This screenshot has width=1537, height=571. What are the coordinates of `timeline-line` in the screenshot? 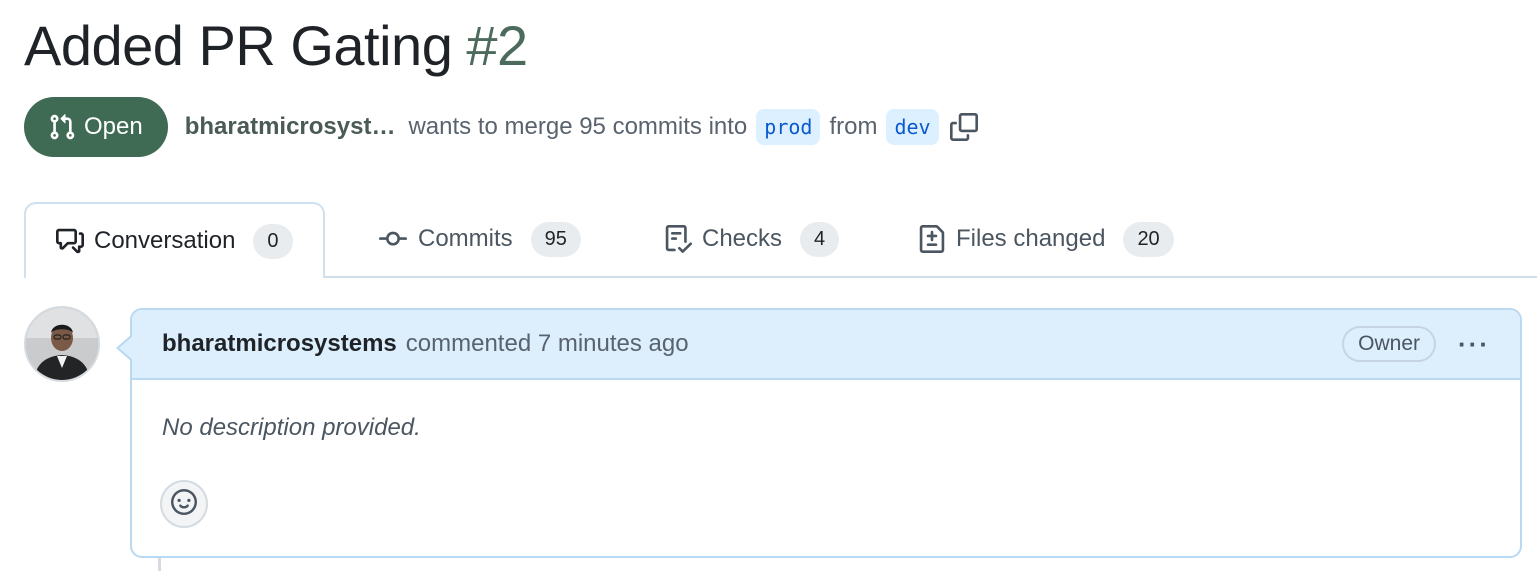 It's located at (159, 564).